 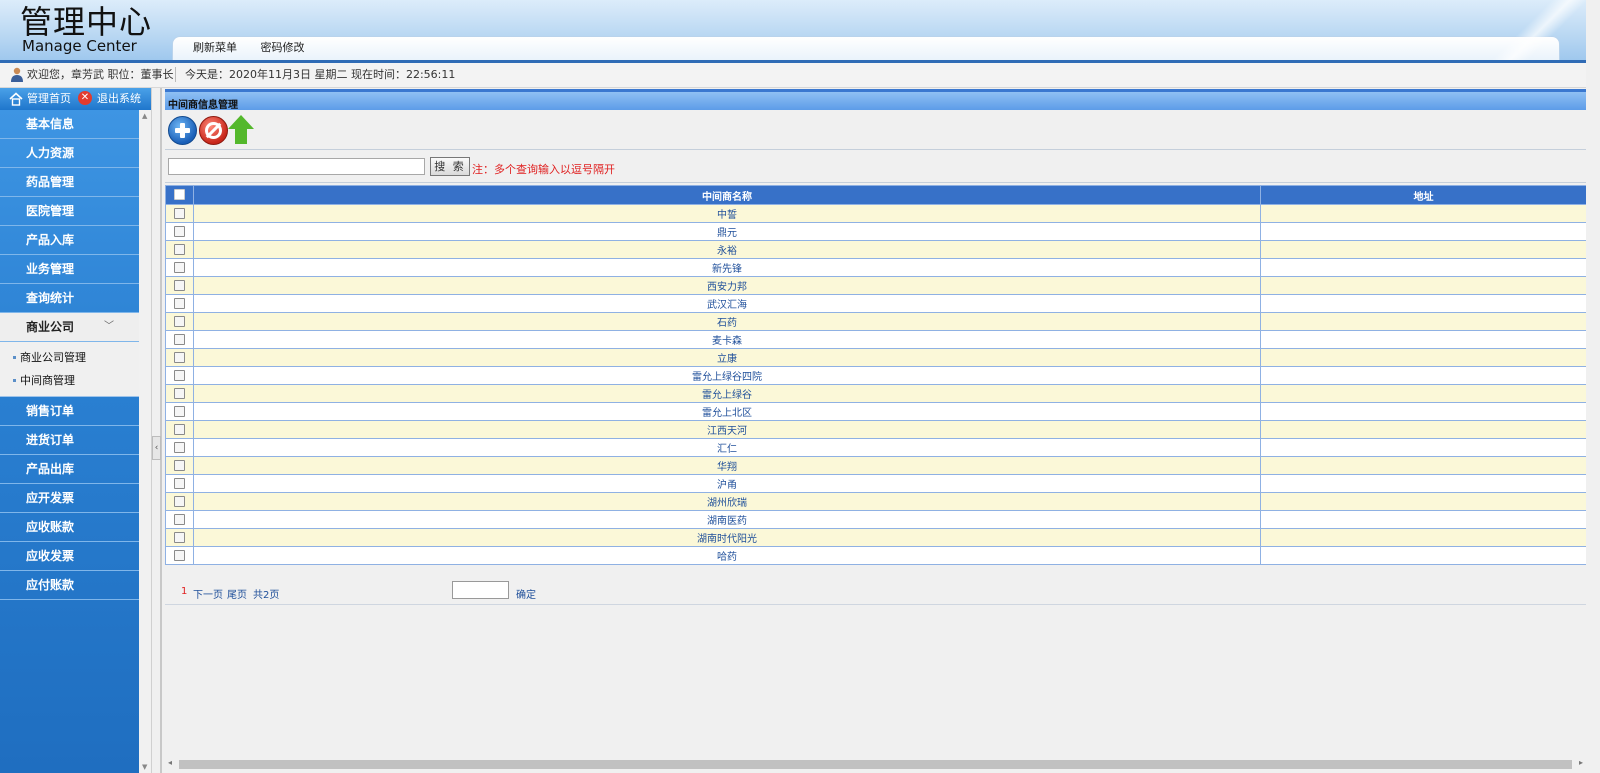 What do you see at coordinates (119, 99) in the screenshot?
I see `logout-link: 退出系统` at bounding box center [119, 99].